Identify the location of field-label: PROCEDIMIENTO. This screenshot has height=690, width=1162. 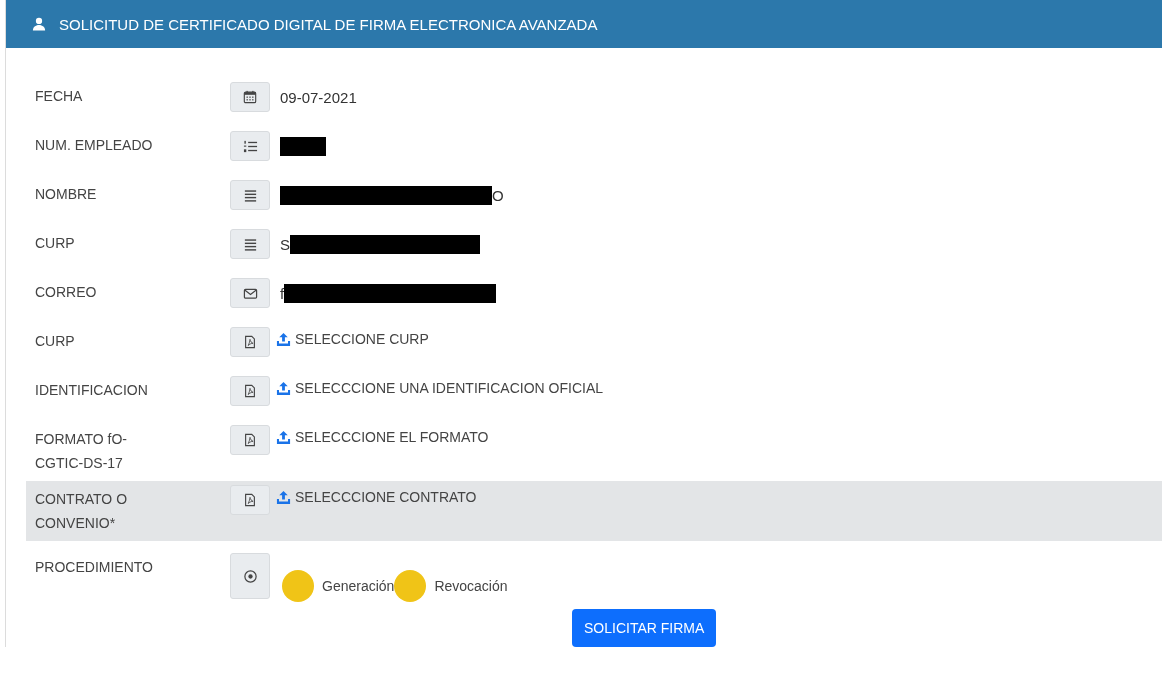
(94, 567).